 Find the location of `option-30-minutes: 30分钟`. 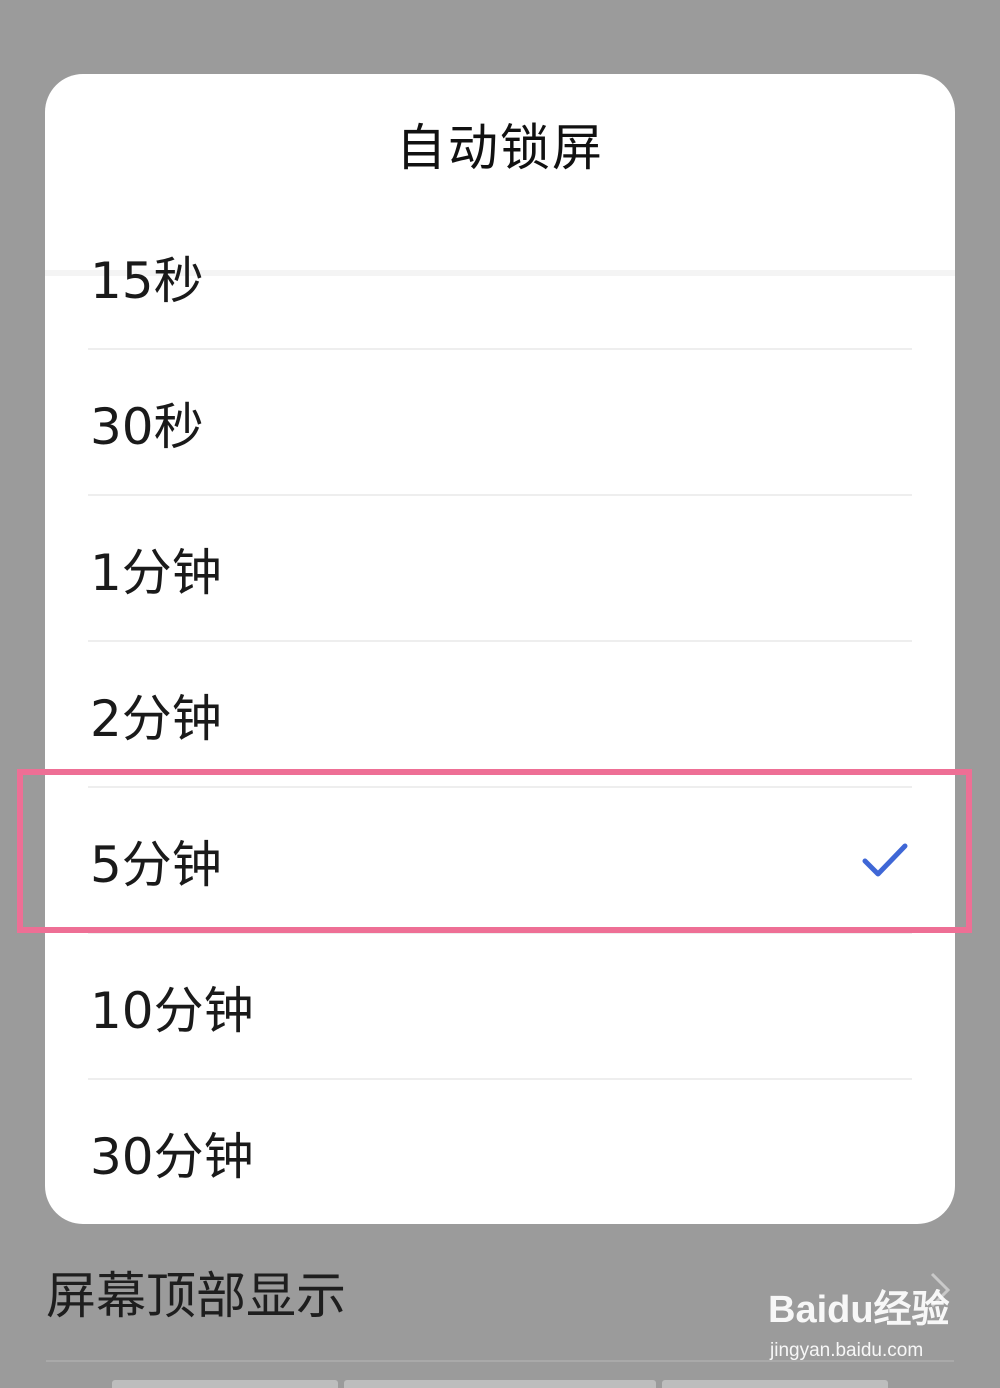

option-30-minutes: 30分钟 is located at coordinates (500, 1153).